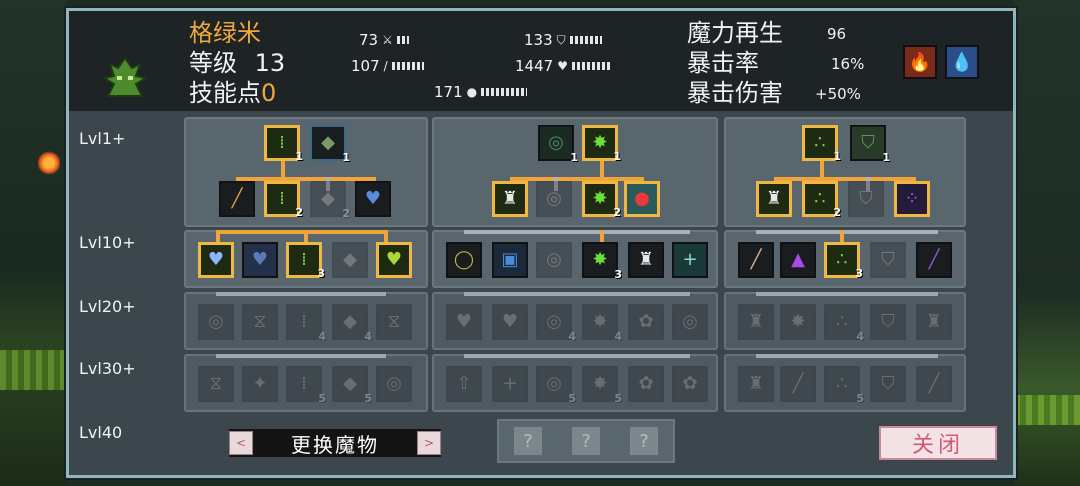 This screenshot has height=486, width=1080. I want to click on skill-node-locked: ◆ 4, so click(352, 323).